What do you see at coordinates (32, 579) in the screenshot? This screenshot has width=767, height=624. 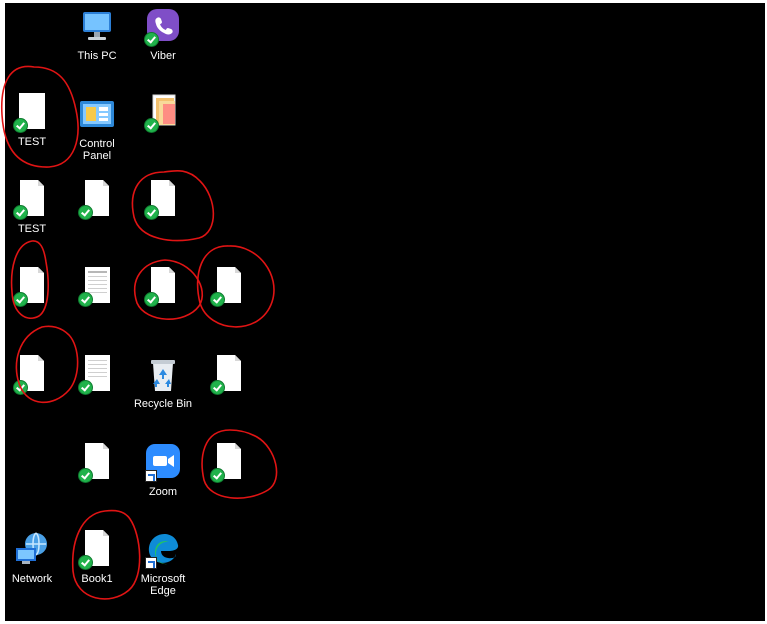 I see `desktop-icon-label: Network` at bounding box center [32, 579].